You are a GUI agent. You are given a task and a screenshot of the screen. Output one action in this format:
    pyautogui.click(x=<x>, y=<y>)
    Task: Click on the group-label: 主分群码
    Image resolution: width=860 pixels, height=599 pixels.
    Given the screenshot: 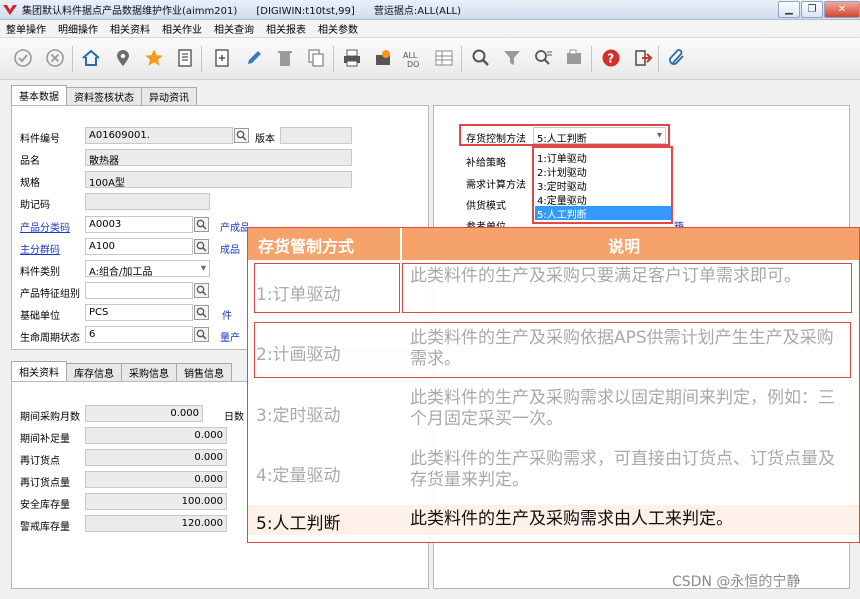 What is the action you would take?
    pyautogui.click(x=40, y=248)
    